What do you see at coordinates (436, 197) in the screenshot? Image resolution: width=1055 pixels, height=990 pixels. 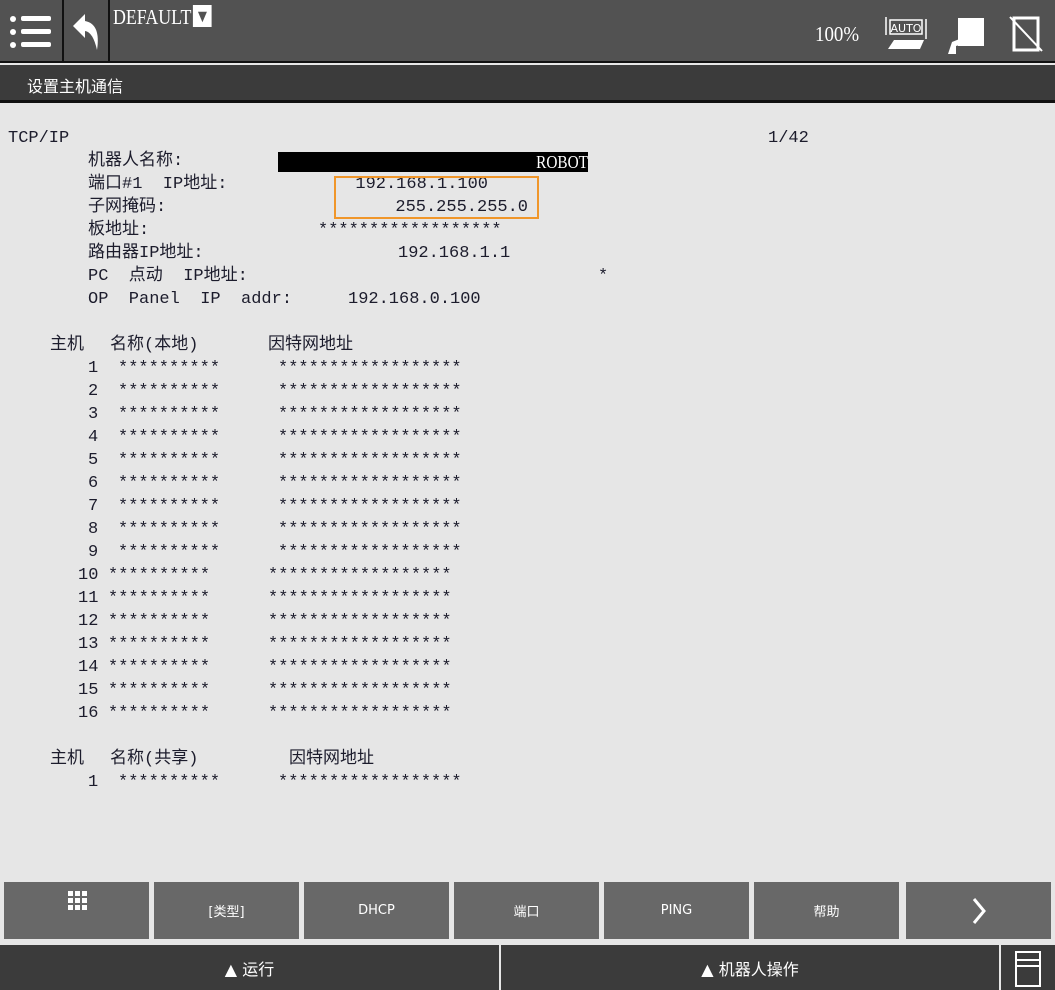 I see `highlight-box` at bounding box center [436, 197].